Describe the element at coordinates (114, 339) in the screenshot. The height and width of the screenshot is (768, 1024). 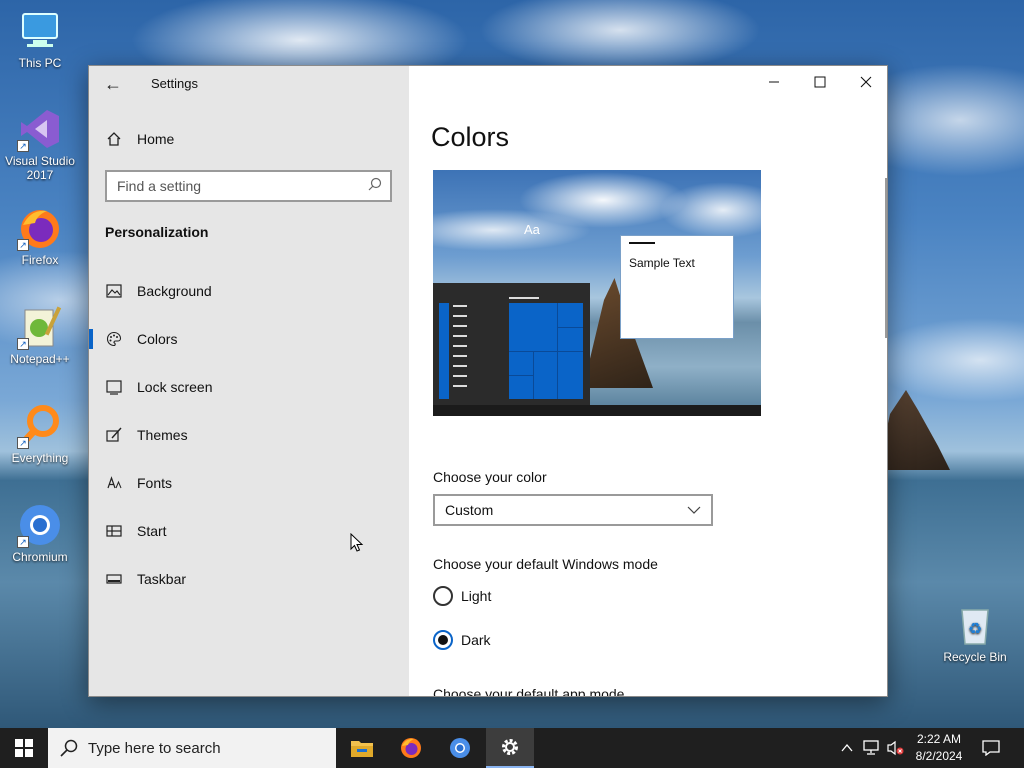
I see `palette-icon` at that location.